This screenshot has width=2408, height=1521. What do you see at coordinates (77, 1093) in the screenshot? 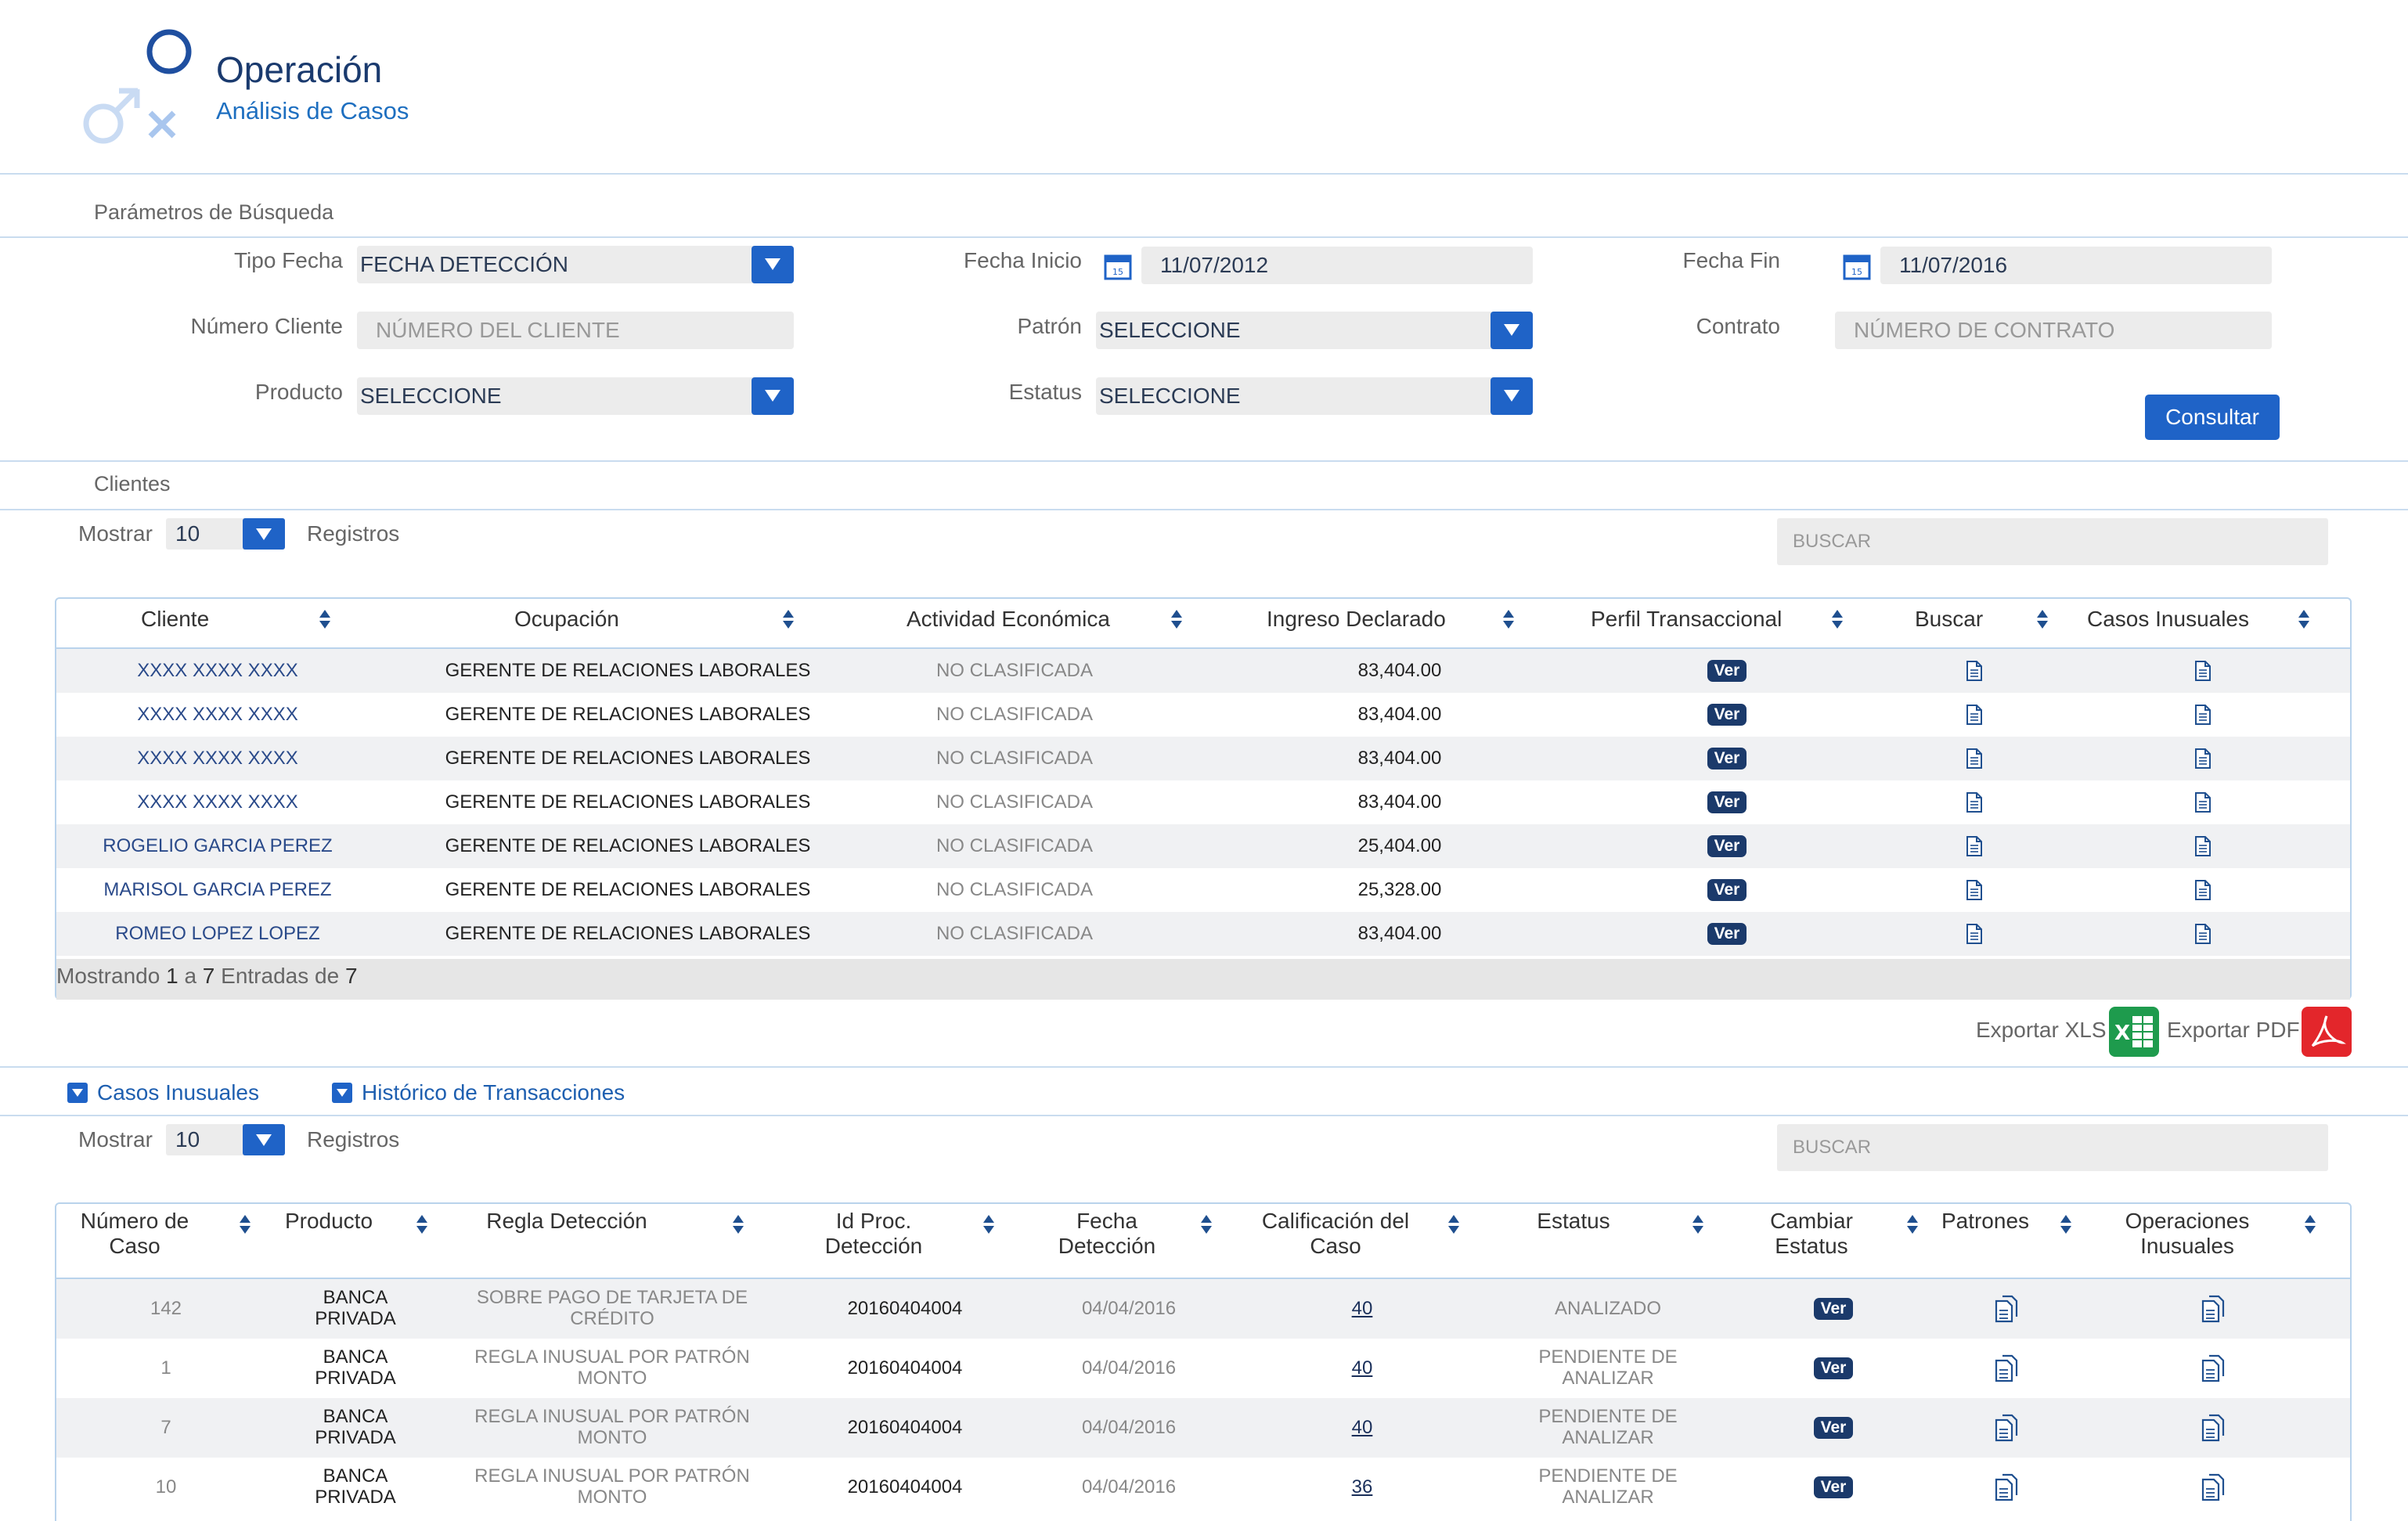
I see `casos-inusuales-toggle` at bounding box center [77, 1093].